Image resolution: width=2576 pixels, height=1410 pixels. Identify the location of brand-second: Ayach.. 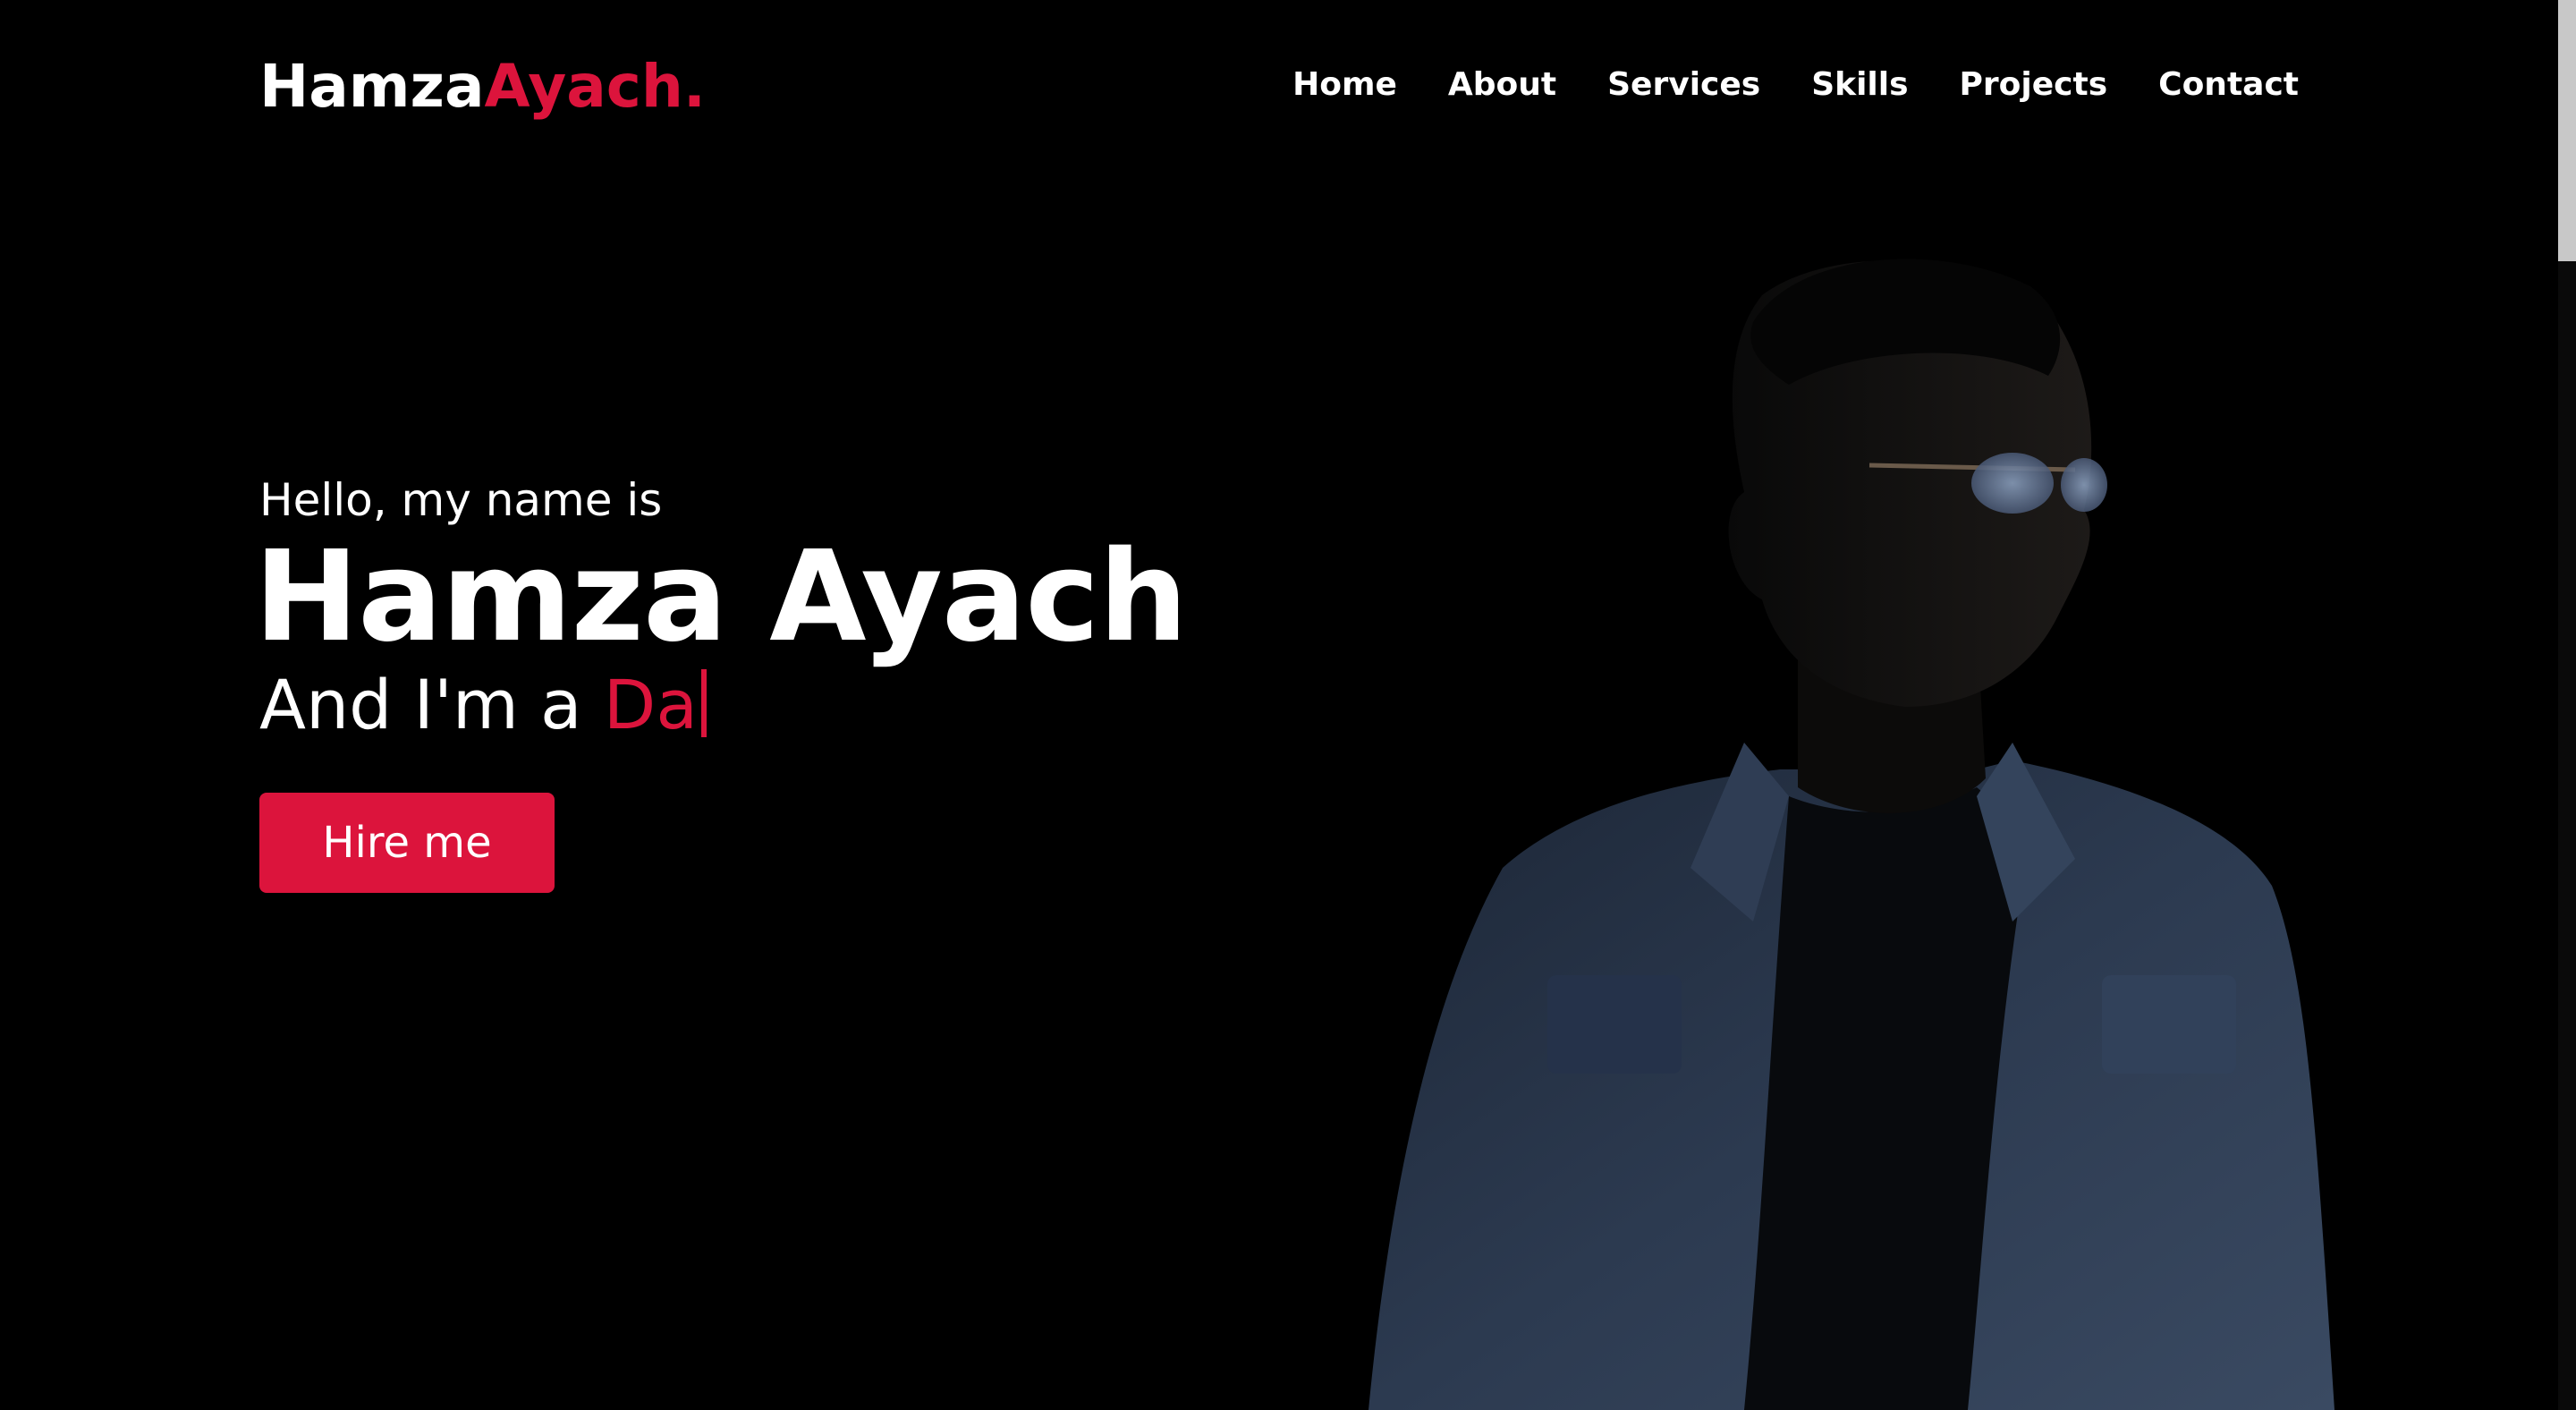
(595, 86).